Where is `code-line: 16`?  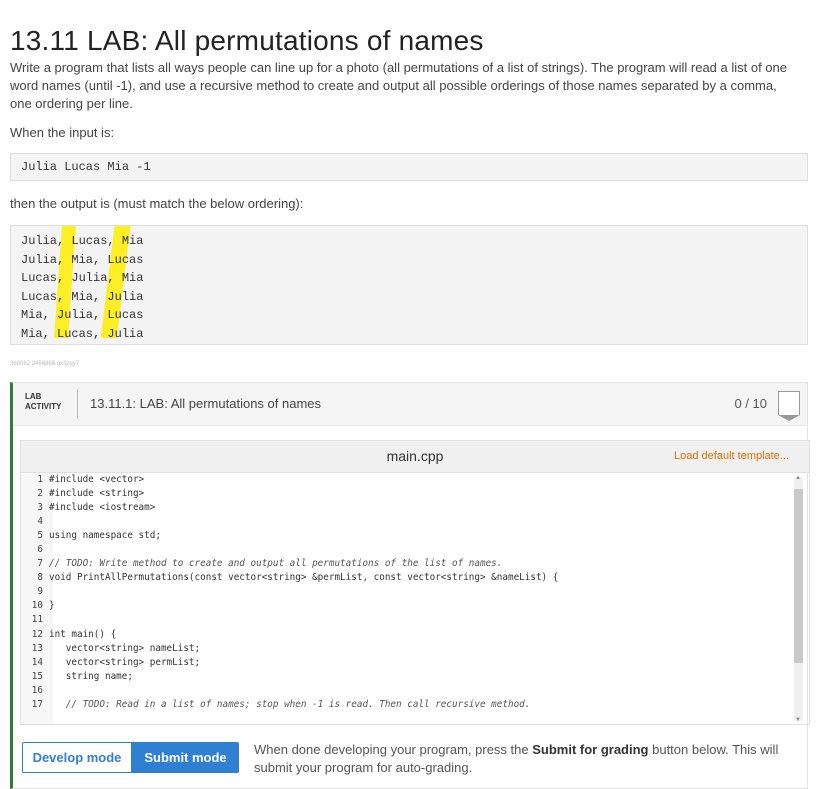 code-line: 16 is located at coordinates (407, 691).